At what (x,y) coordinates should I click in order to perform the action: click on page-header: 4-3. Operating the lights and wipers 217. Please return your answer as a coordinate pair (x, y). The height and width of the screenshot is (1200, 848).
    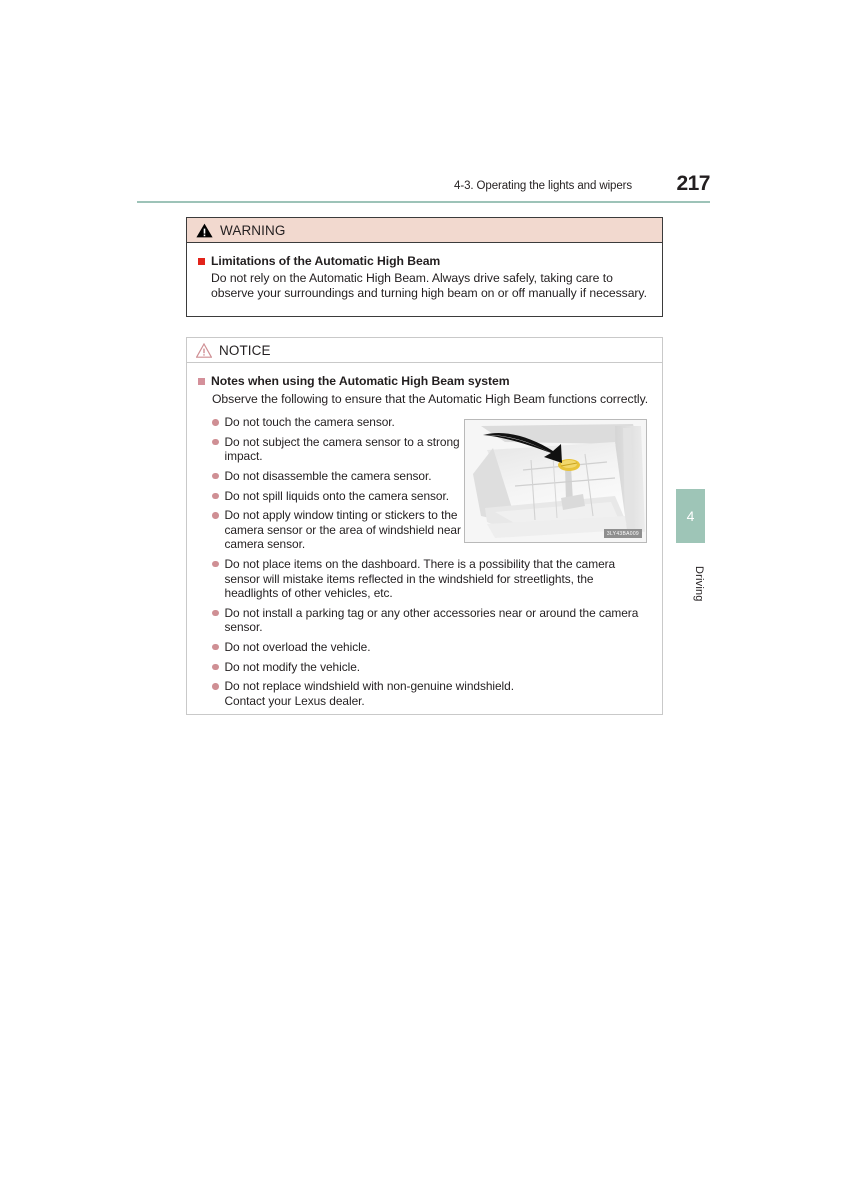
    Looking at the image, I should click on (423, 189).